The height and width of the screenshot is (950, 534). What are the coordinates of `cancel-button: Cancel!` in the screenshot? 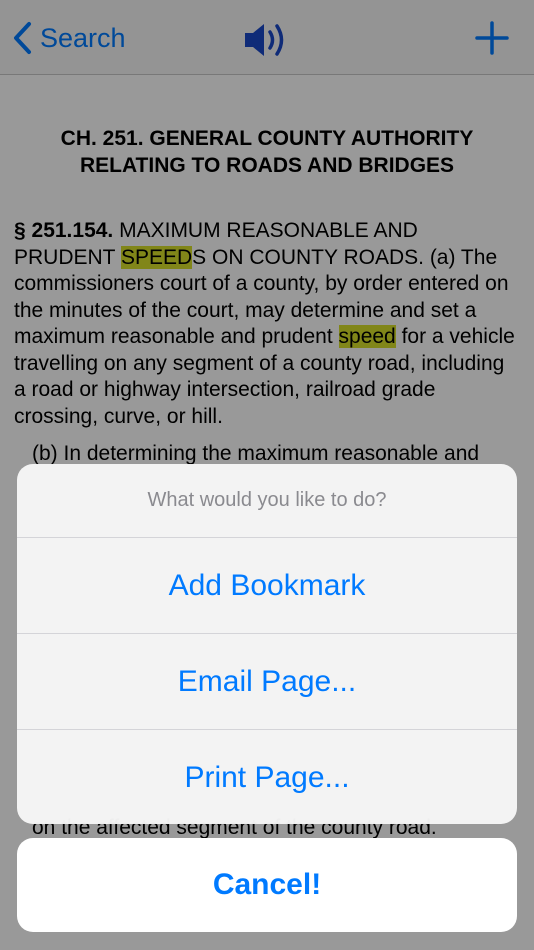 It's located at (267, 885).